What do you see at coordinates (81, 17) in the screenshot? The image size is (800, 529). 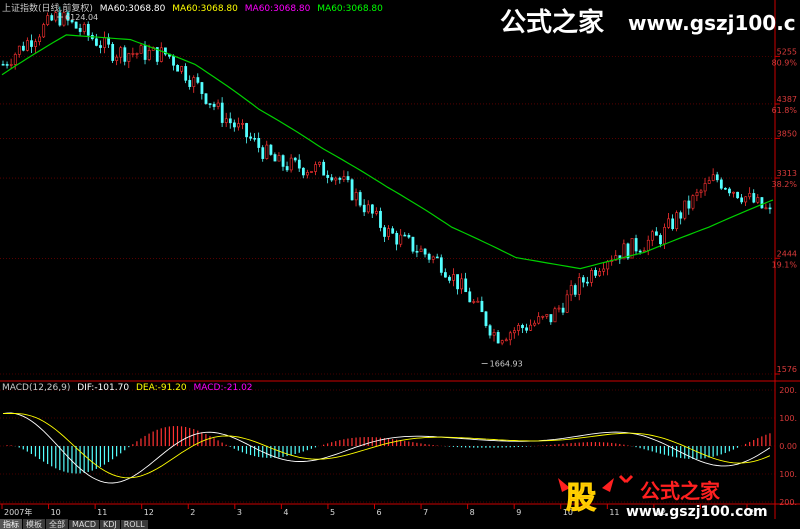 I see `high-label: 6124.04` at bounding box center [81, 17].